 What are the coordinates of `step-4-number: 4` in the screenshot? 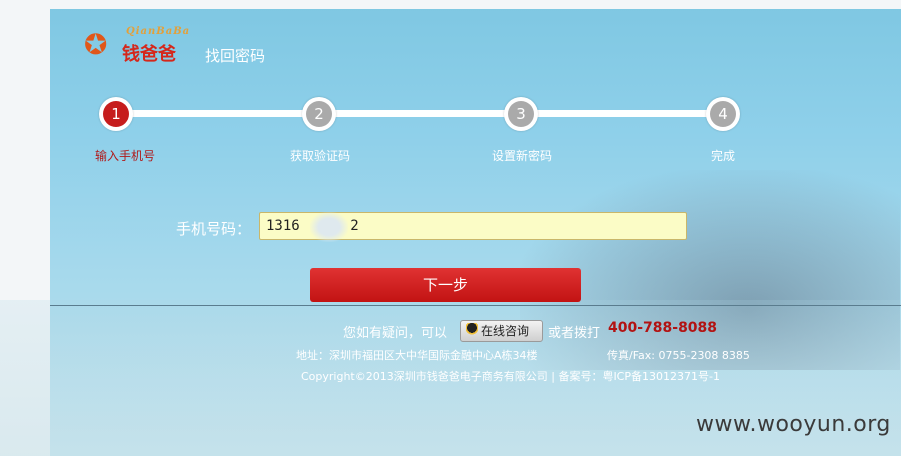 It's located at (723, 114).